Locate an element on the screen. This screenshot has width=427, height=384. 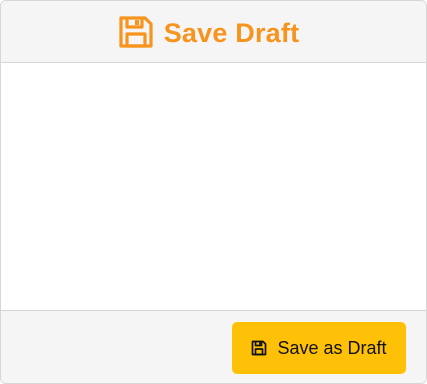
save-as-draft-label: Save as Draft is located at coordinates (332, 347).